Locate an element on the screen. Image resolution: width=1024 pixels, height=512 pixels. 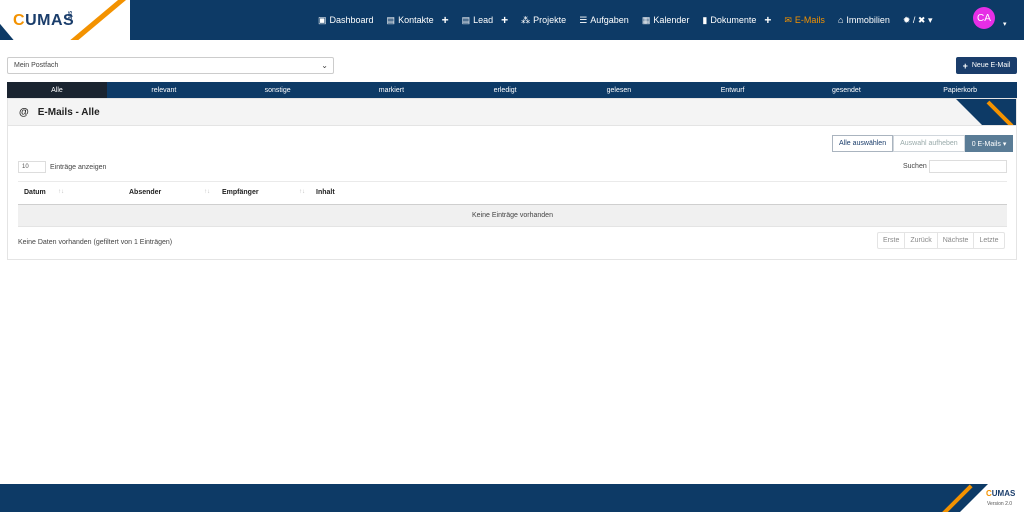
pagination: Erste Zurück Nächste Letzte is located at coordinates (941, 240).